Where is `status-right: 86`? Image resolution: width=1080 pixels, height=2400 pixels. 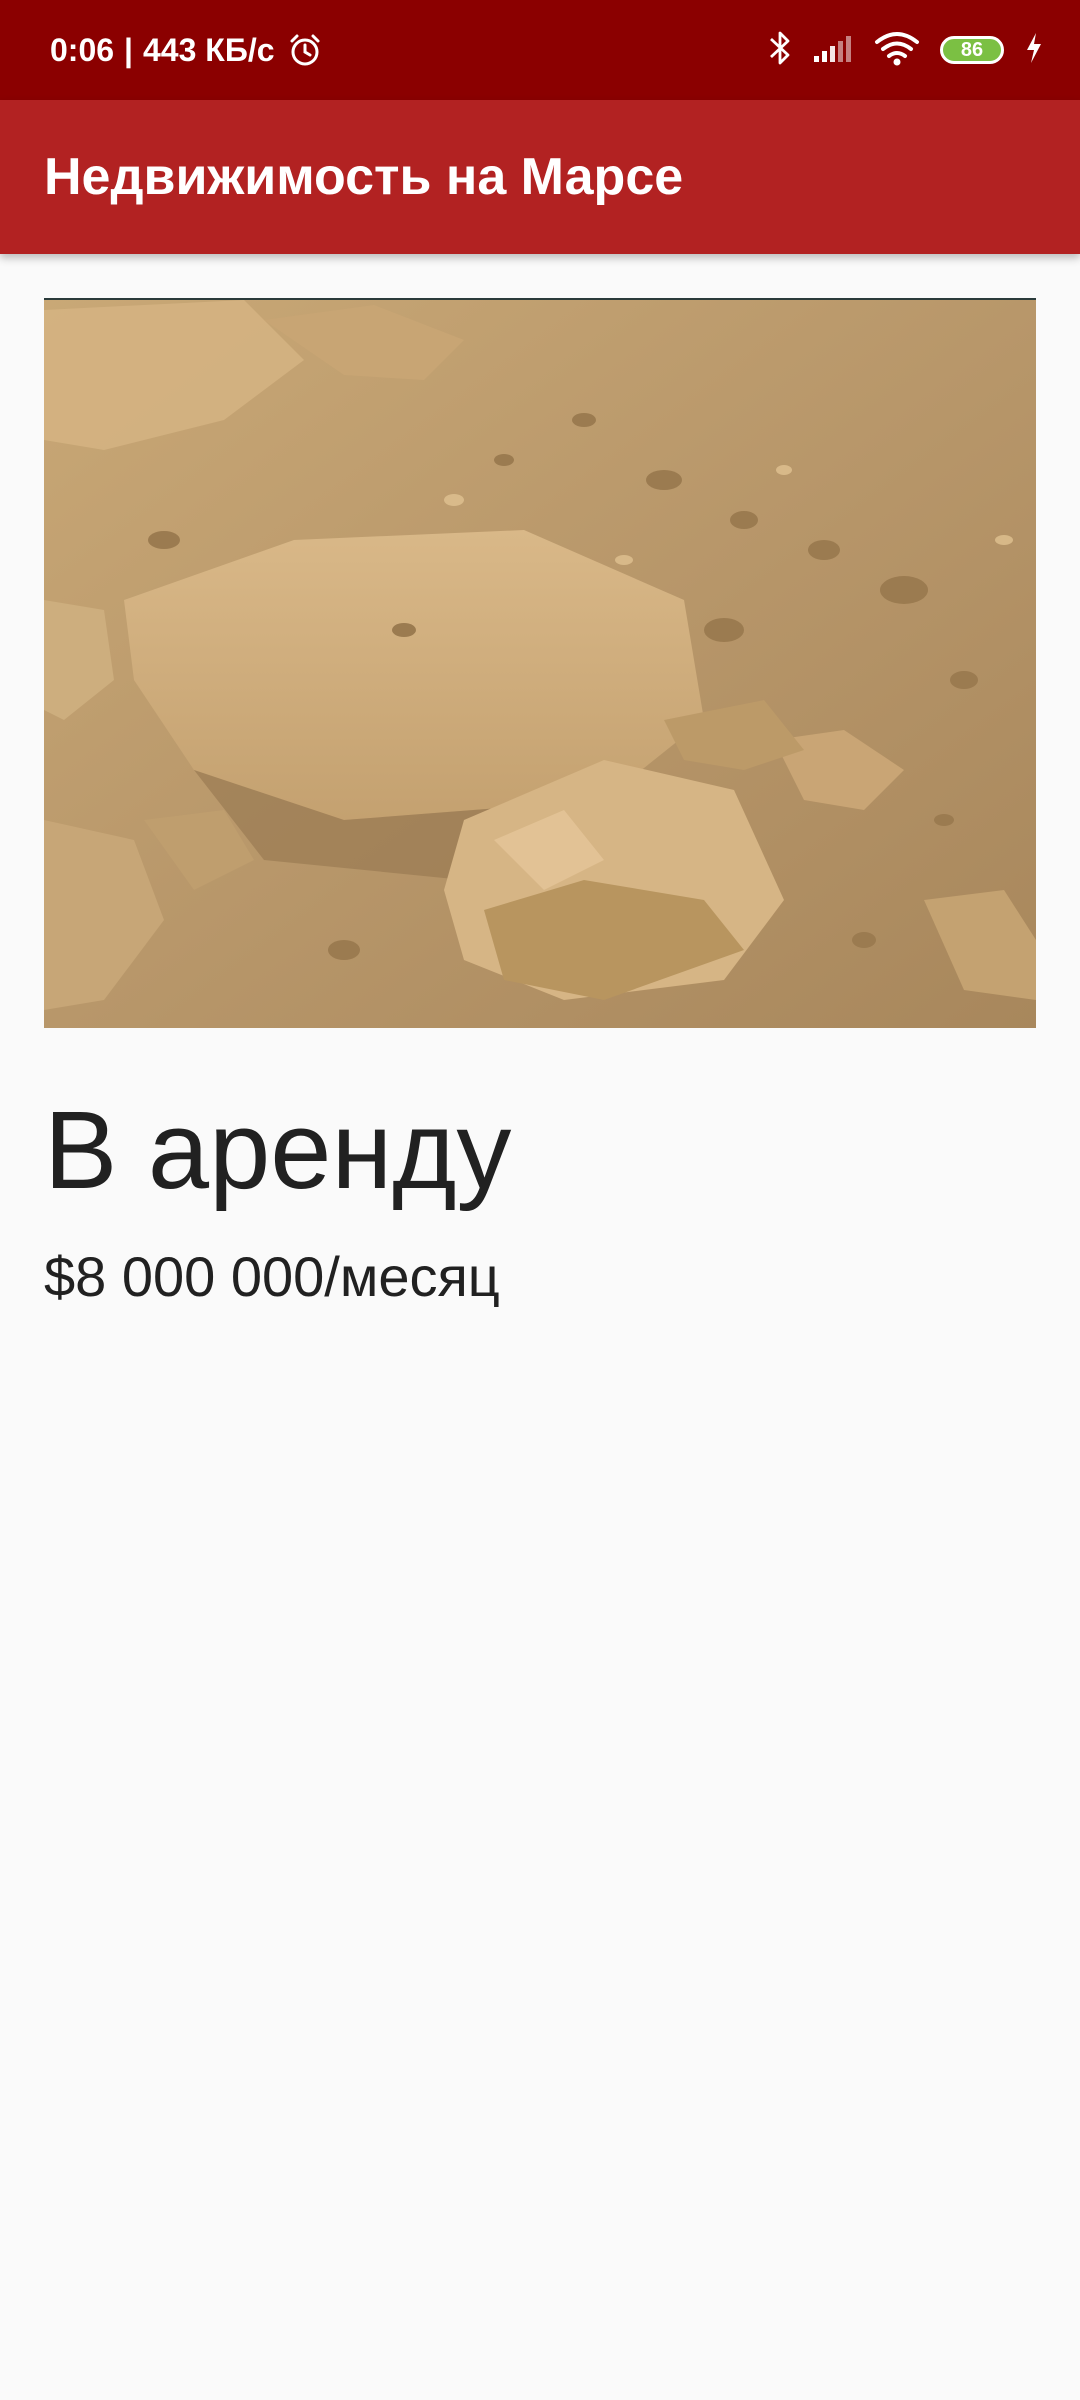 status-right: 86 is located at coordinates (906, 50).